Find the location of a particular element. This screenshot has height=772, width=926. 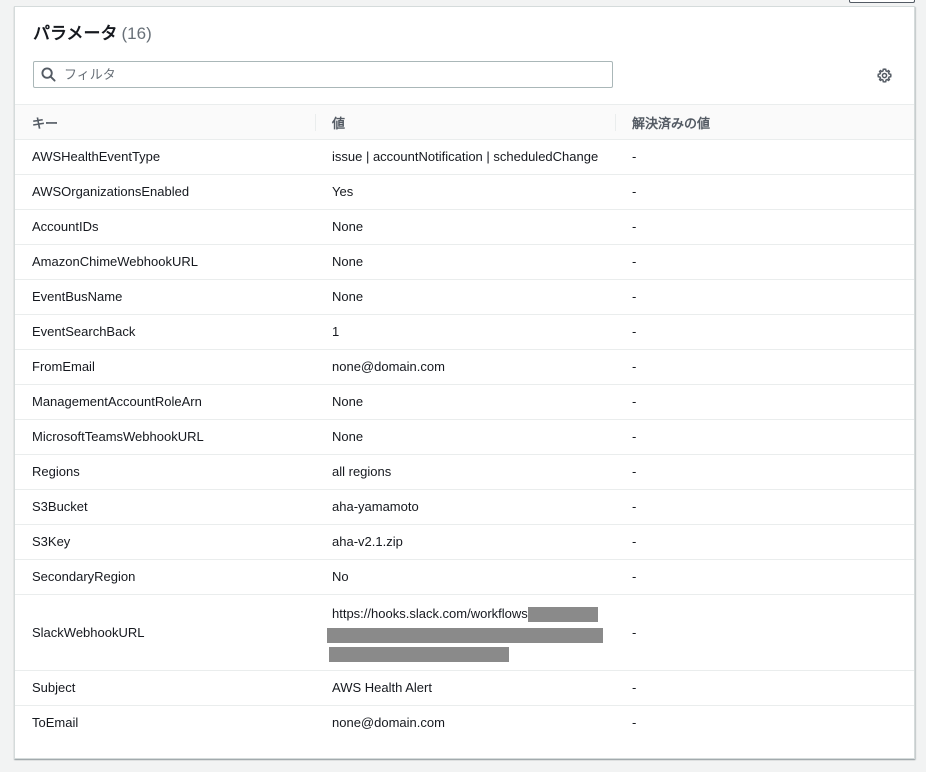

table-row: EventSearchBack 1 - is located at coordinates (464, 332).